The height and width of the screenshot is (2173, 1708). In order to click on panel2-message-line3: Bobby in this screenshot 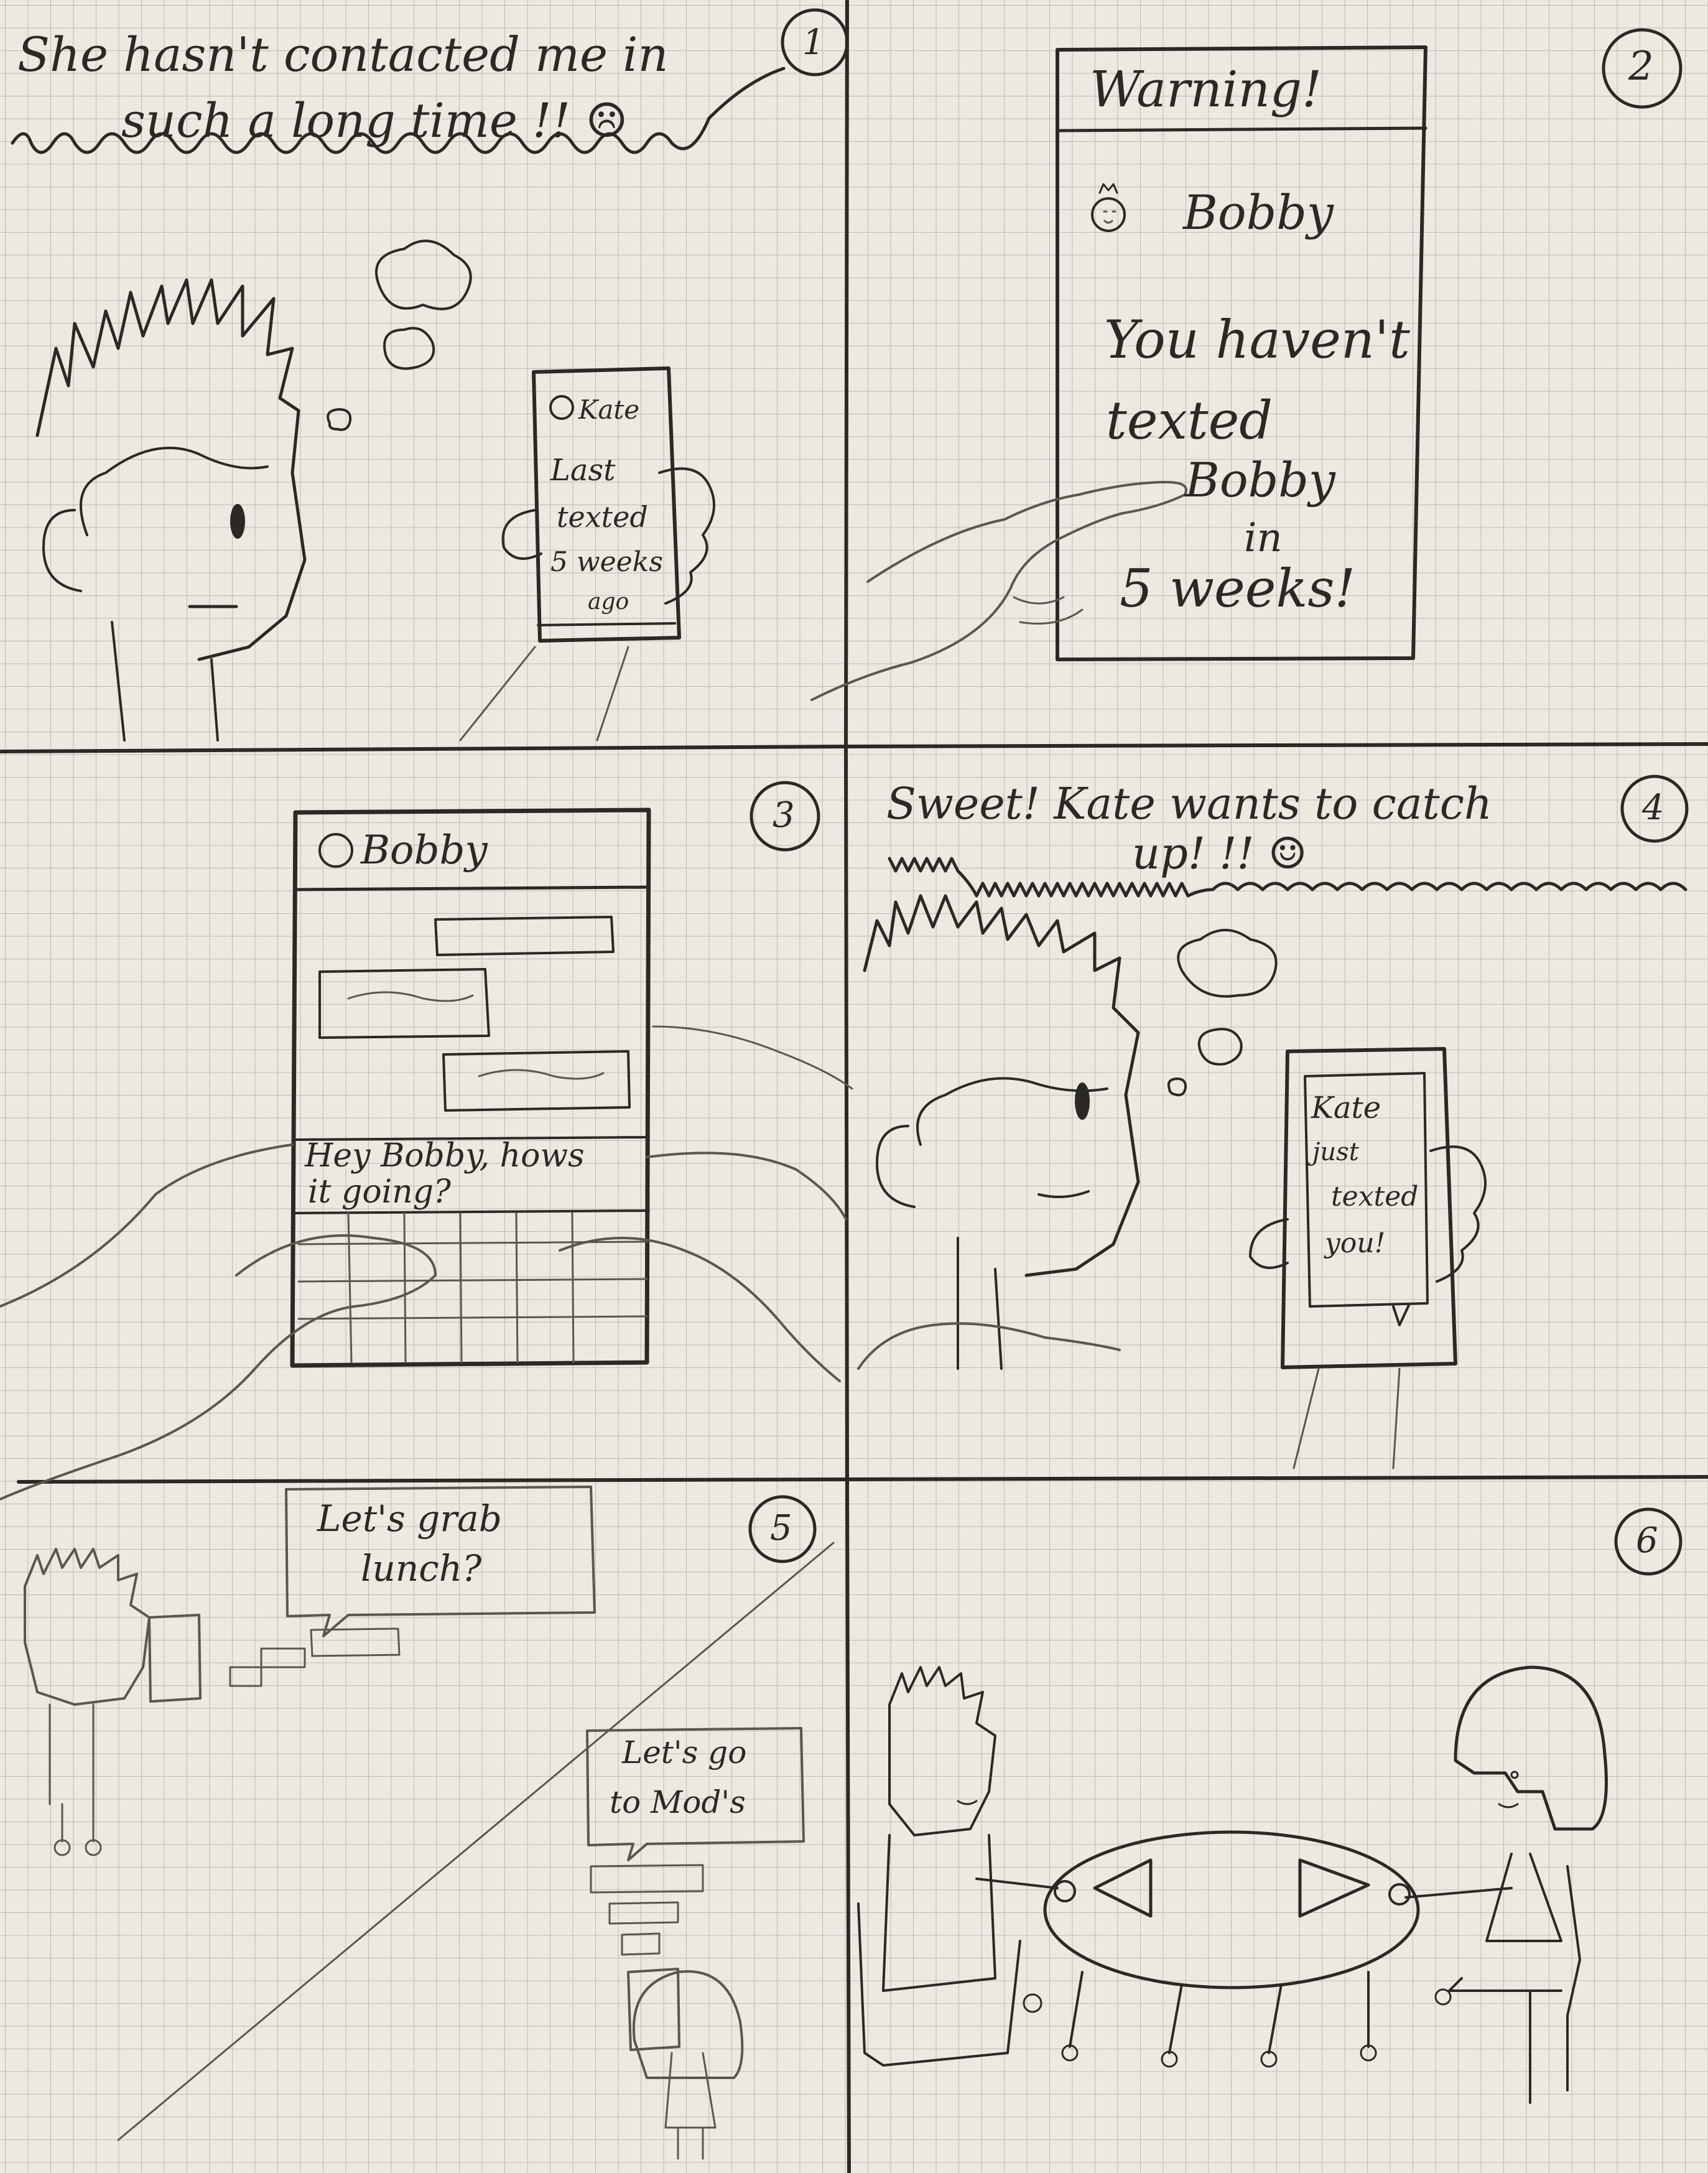, I will do `click(1260, 480)`.